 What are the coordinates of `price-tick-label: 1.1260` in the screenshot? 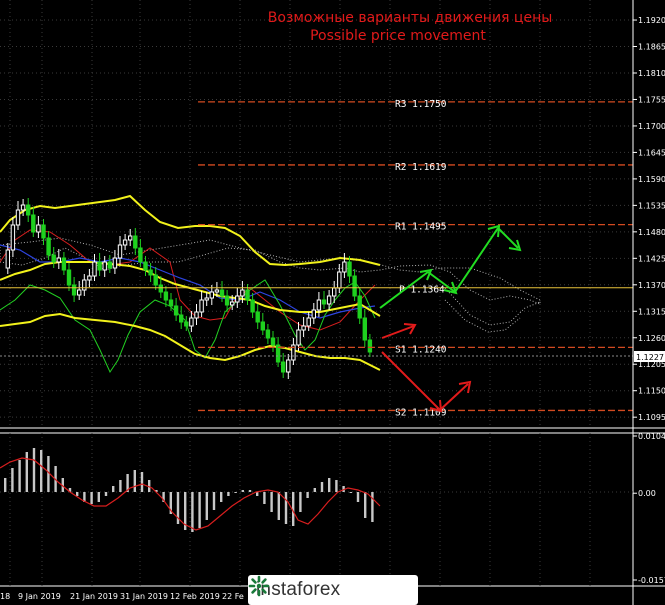 It's located at (651, 338).